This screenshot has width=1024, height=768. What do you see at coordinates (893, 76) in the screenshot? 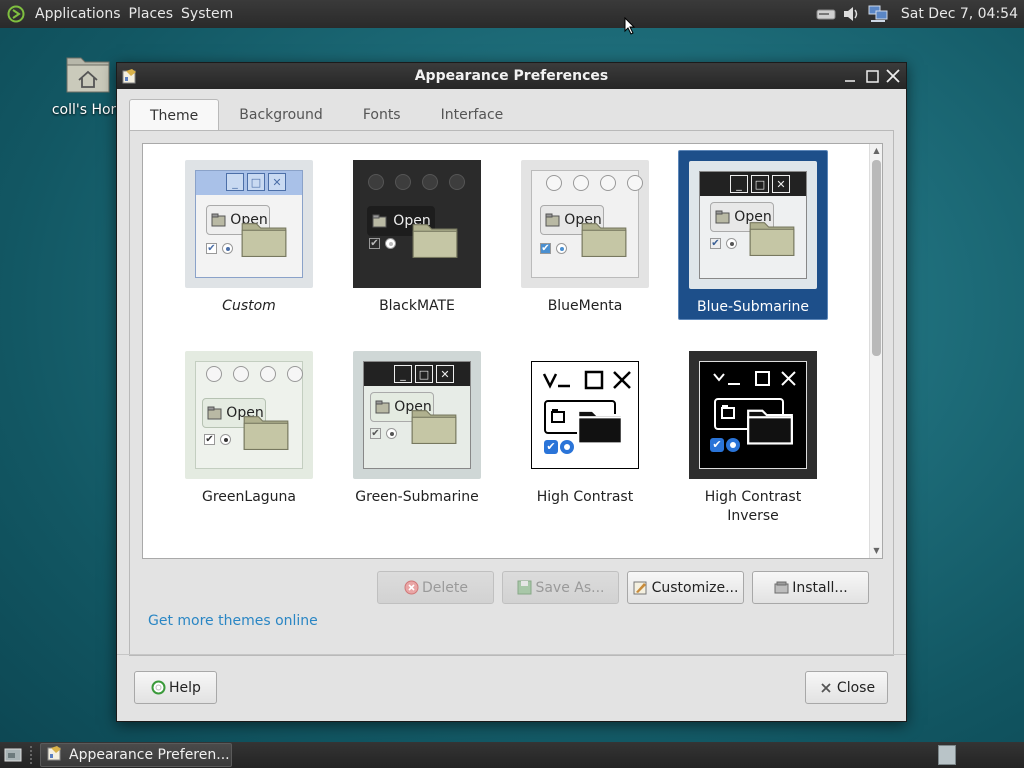
I see `close-window-button` at bounding box center [893, 76].